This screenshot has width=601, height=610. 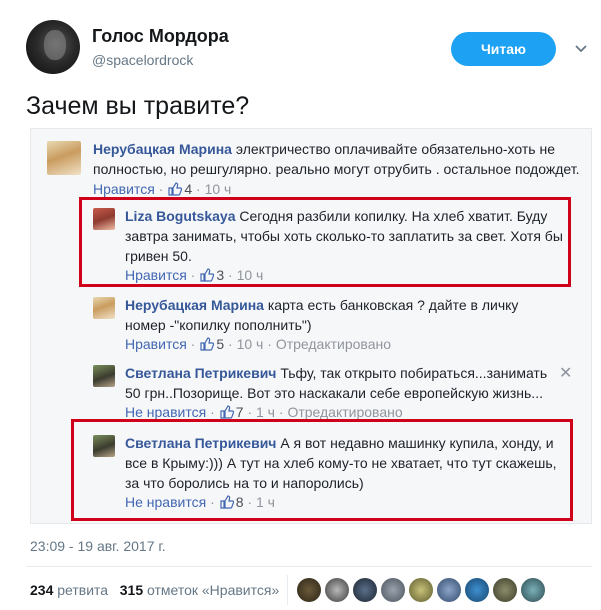 I want to click on comment-author: Светлана Петрикевич, so click(x=201, y=373).